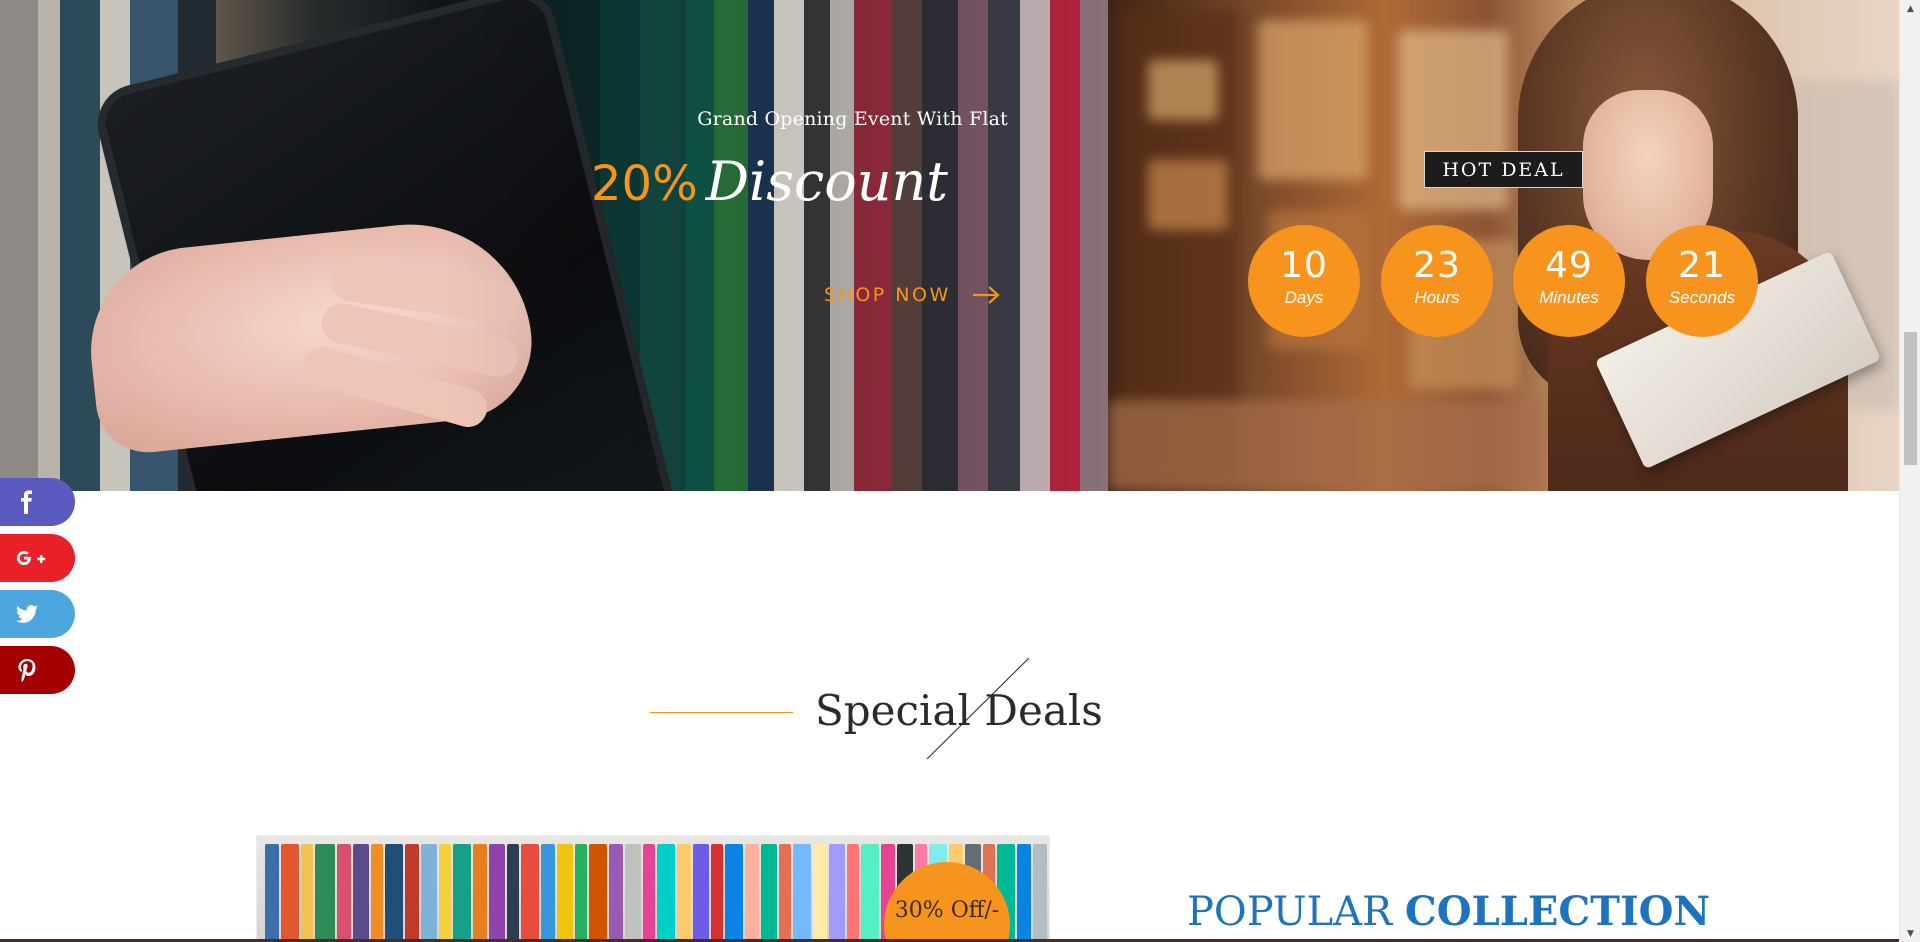 The height and width of the screenshot is (942, 1920). I want to click on section-title-rule, so click(721, 712).